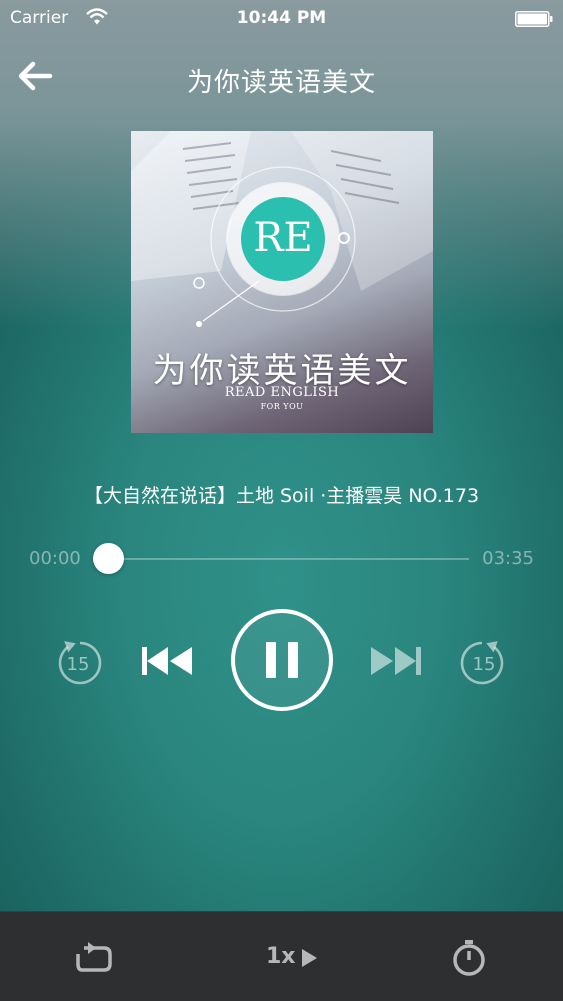 This screenshot has width=563, height=1001. I want to click on pause-button, so click(282, 660).